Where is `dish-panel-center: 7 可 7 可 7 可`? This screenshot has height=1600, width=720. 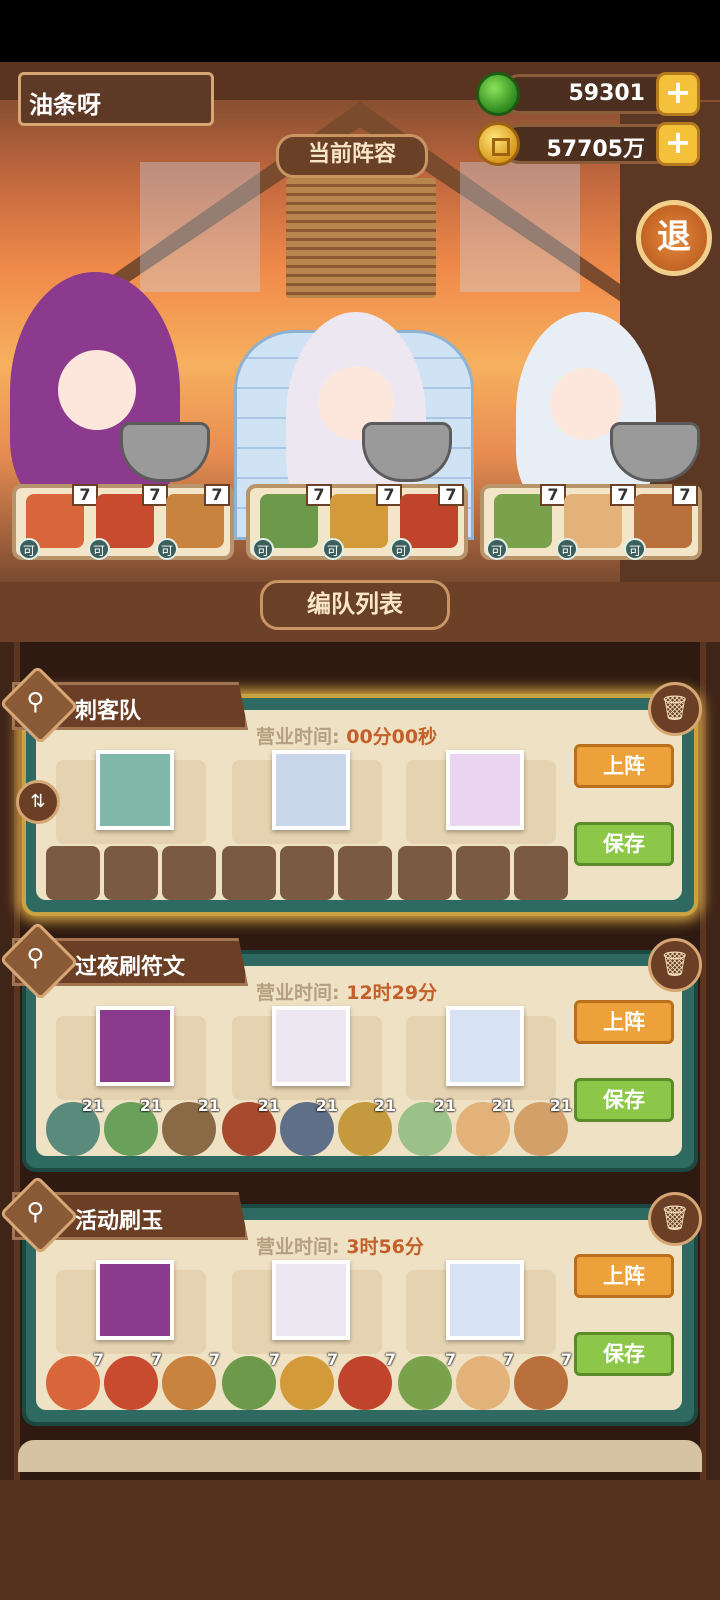
dish-panel-center: 7 可 7 可 7 可 is located at coordinates (357, 522).